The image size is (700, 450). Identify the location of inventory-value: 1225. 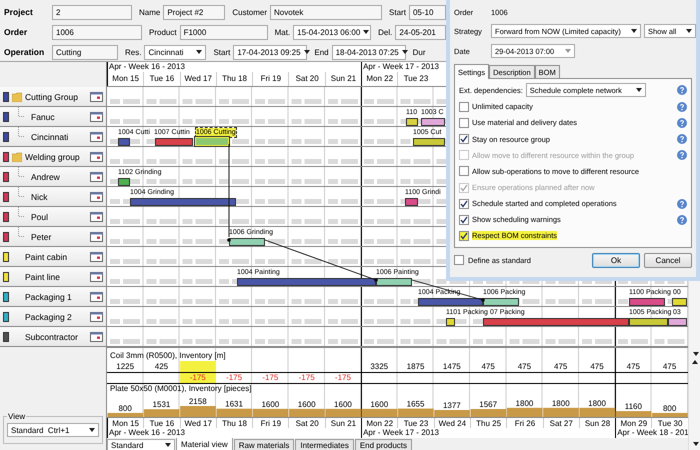
(125, 366).